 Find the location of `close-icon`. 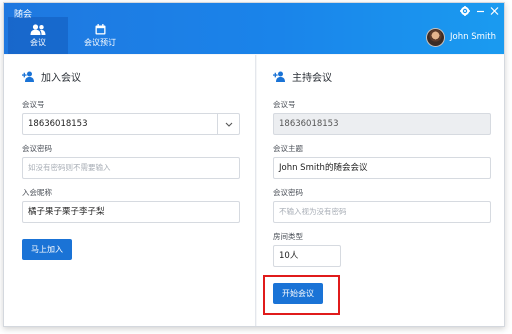

close-icon is located at coordinates (494, 13).